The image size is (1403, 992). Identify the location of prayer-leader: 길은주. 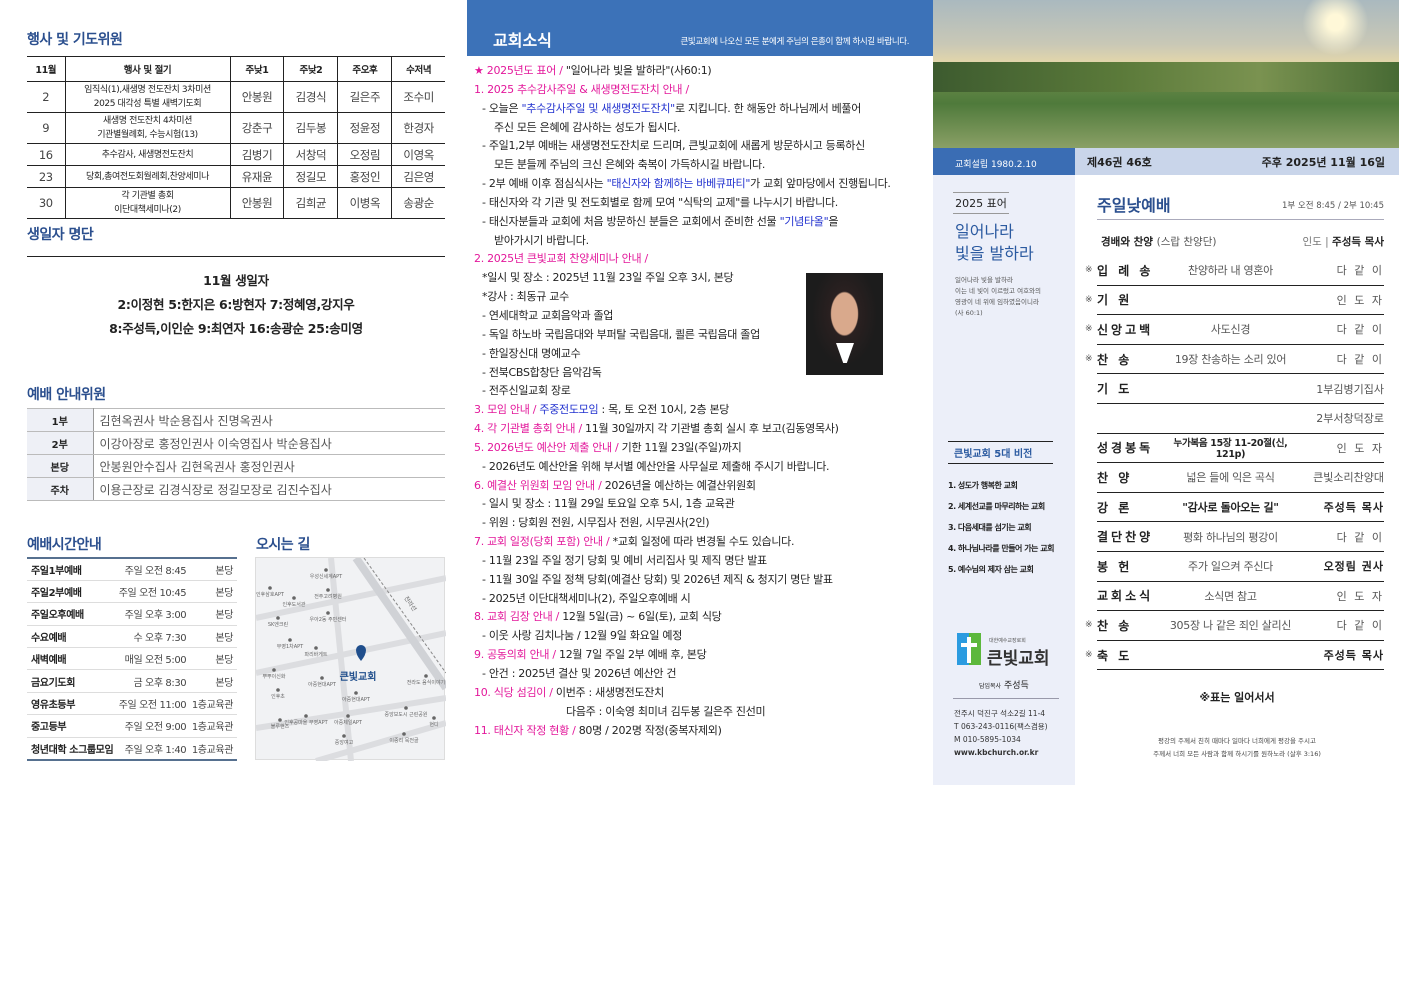
(364, 97).